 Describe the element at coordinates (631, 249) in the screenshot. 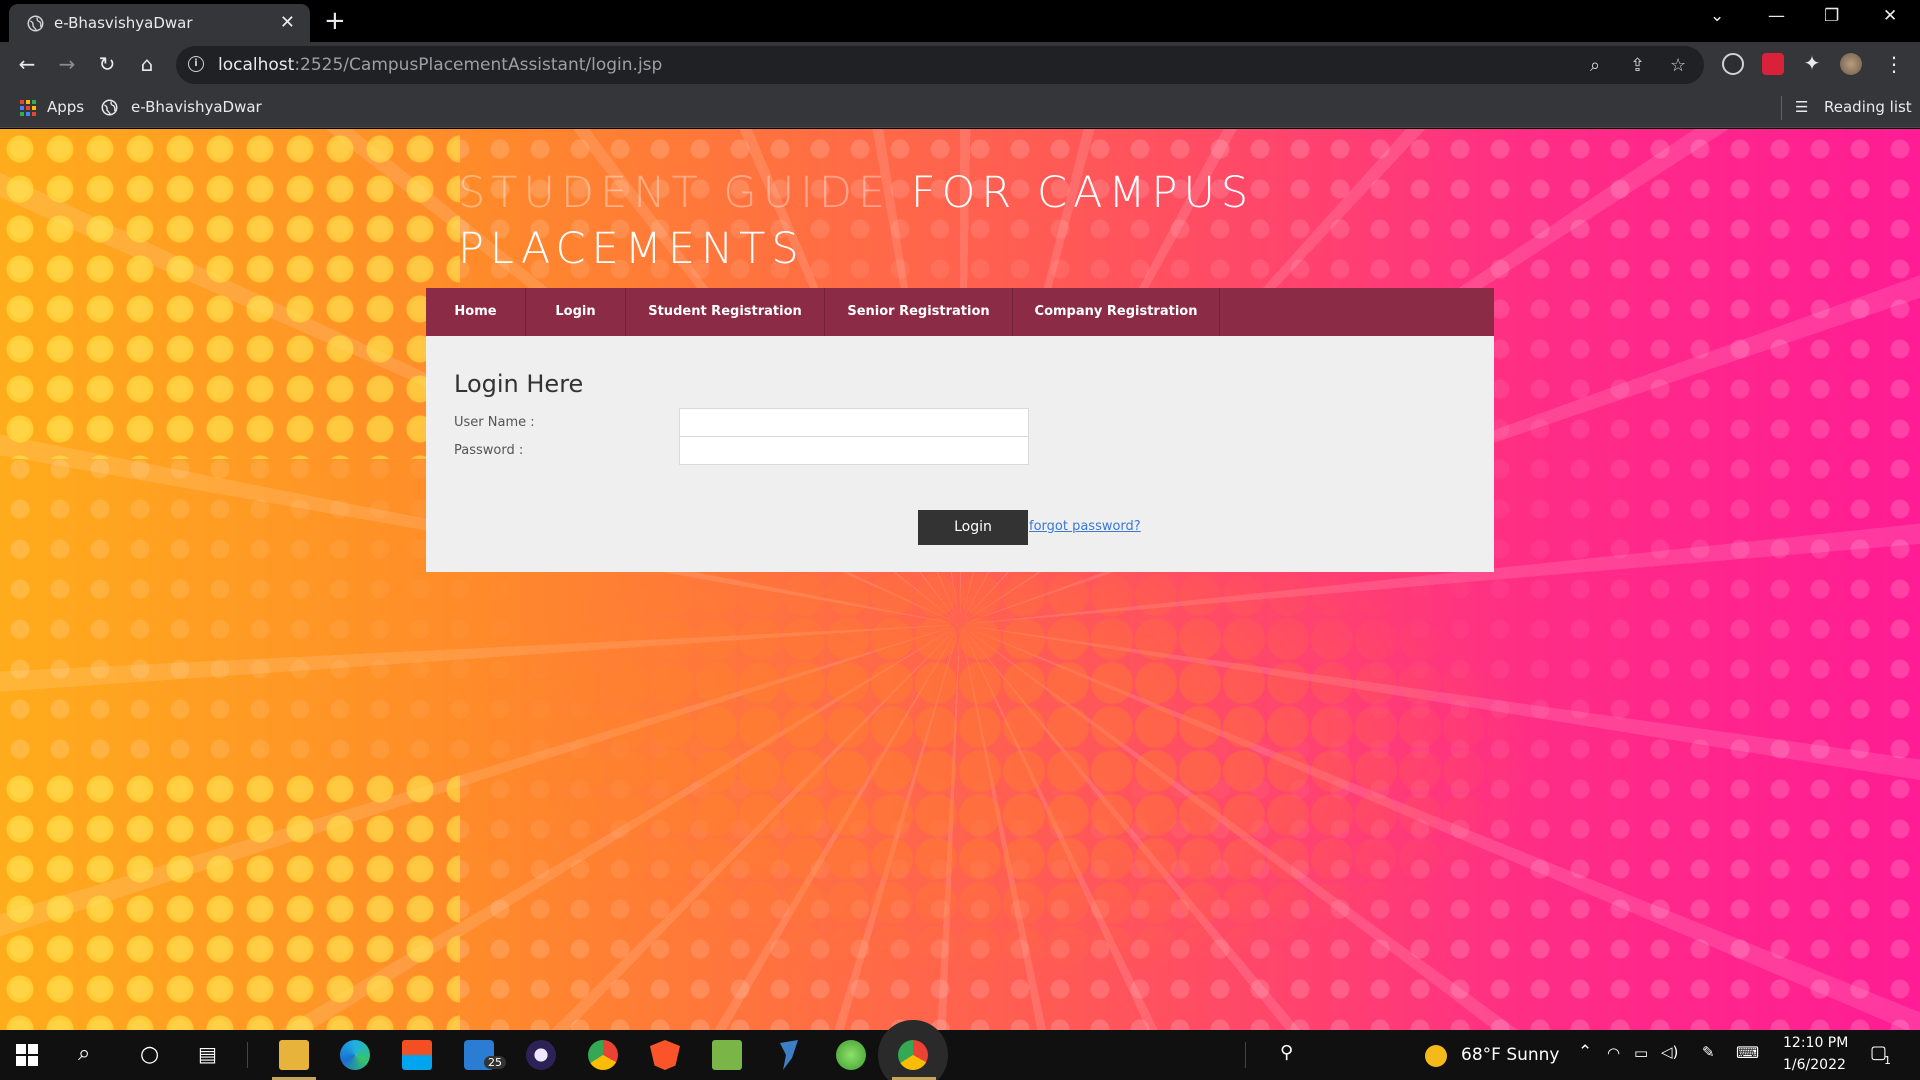

I see `site-title-line2: PLACEMENTS` at that location.